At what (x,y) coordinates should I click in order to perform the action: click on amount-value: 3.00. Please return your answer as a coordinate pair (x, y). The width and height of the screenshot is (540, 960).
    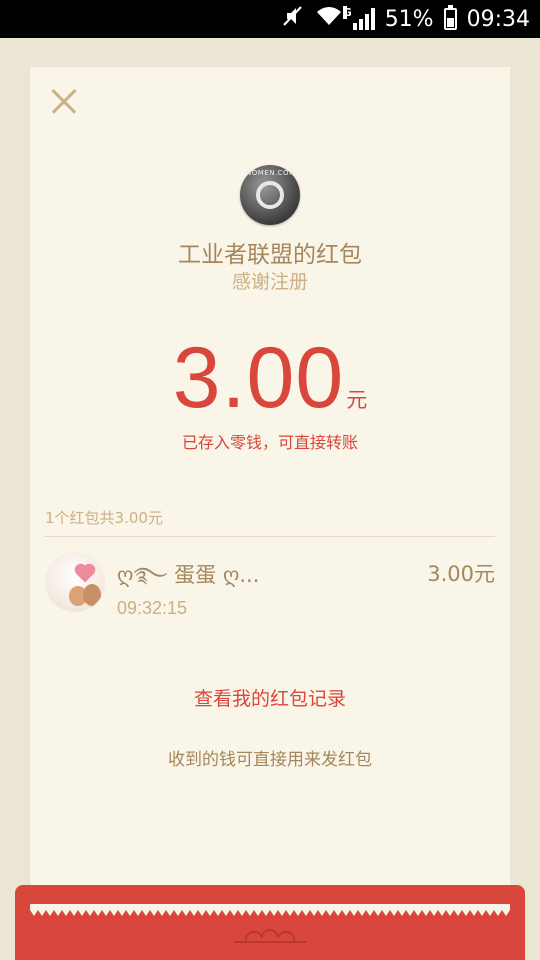
    Looking at the image, I should click on (258, 378).